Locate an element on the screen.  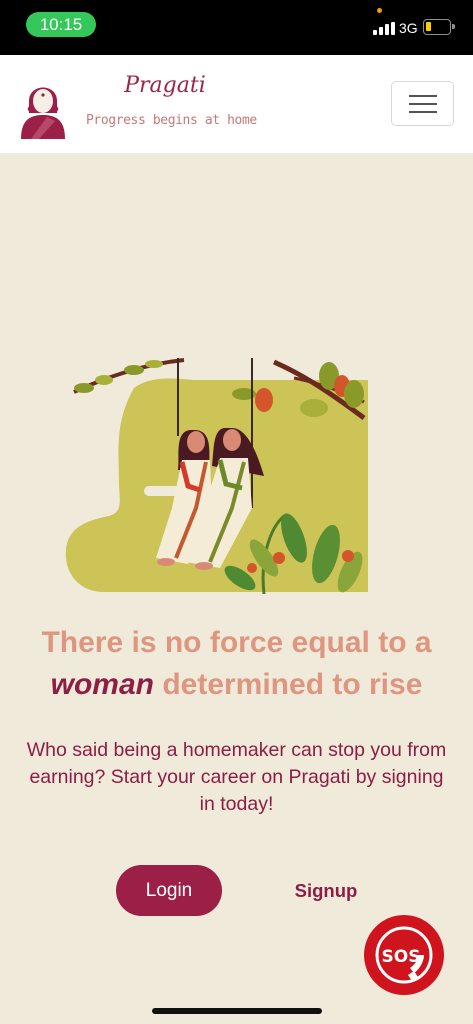
sos-phone-icon: SOS is located at coordinates (404, 955).